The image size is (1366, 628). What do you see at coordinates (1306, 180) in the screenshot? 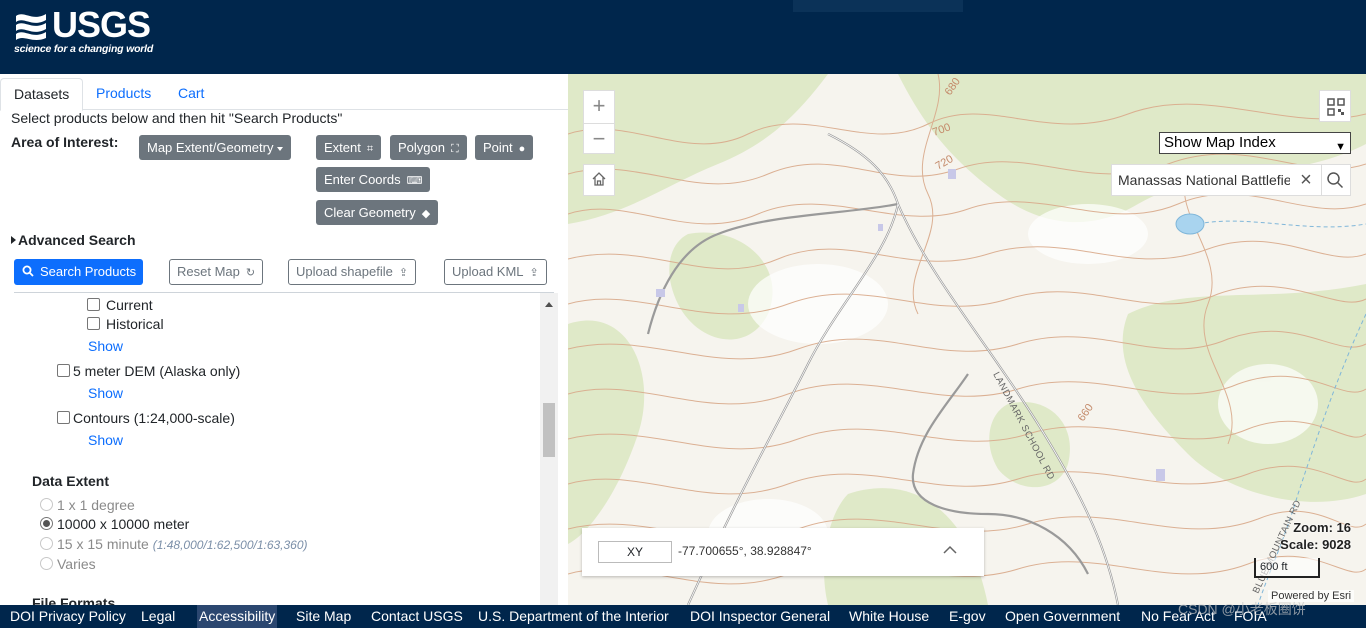
I see `close-icon: ×` at bounding box center [1306, 180].